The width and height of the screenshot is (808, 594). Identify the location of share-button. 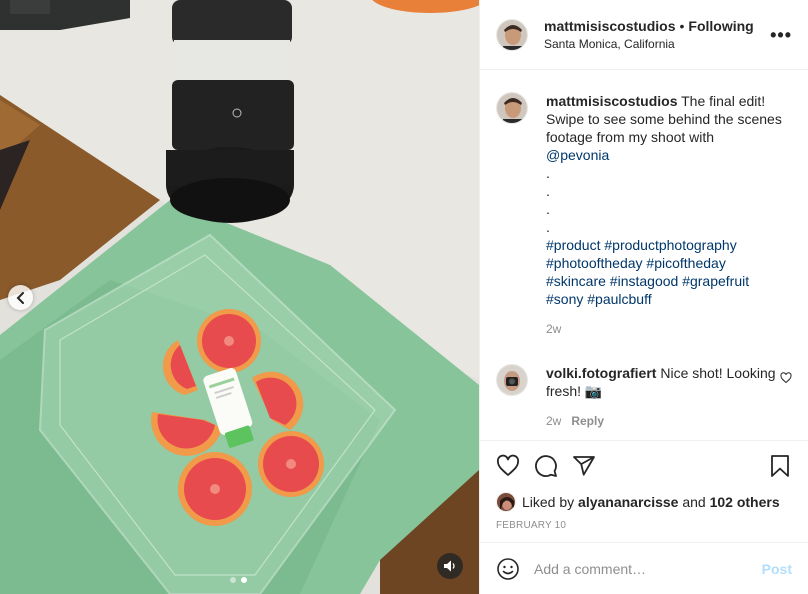
(584, 466).